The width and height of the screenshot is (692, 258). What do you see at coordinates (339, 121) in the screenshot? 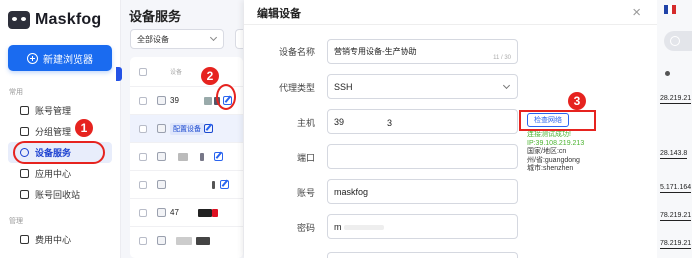
I see `host-value: 39` at bounding box center [339, 121].